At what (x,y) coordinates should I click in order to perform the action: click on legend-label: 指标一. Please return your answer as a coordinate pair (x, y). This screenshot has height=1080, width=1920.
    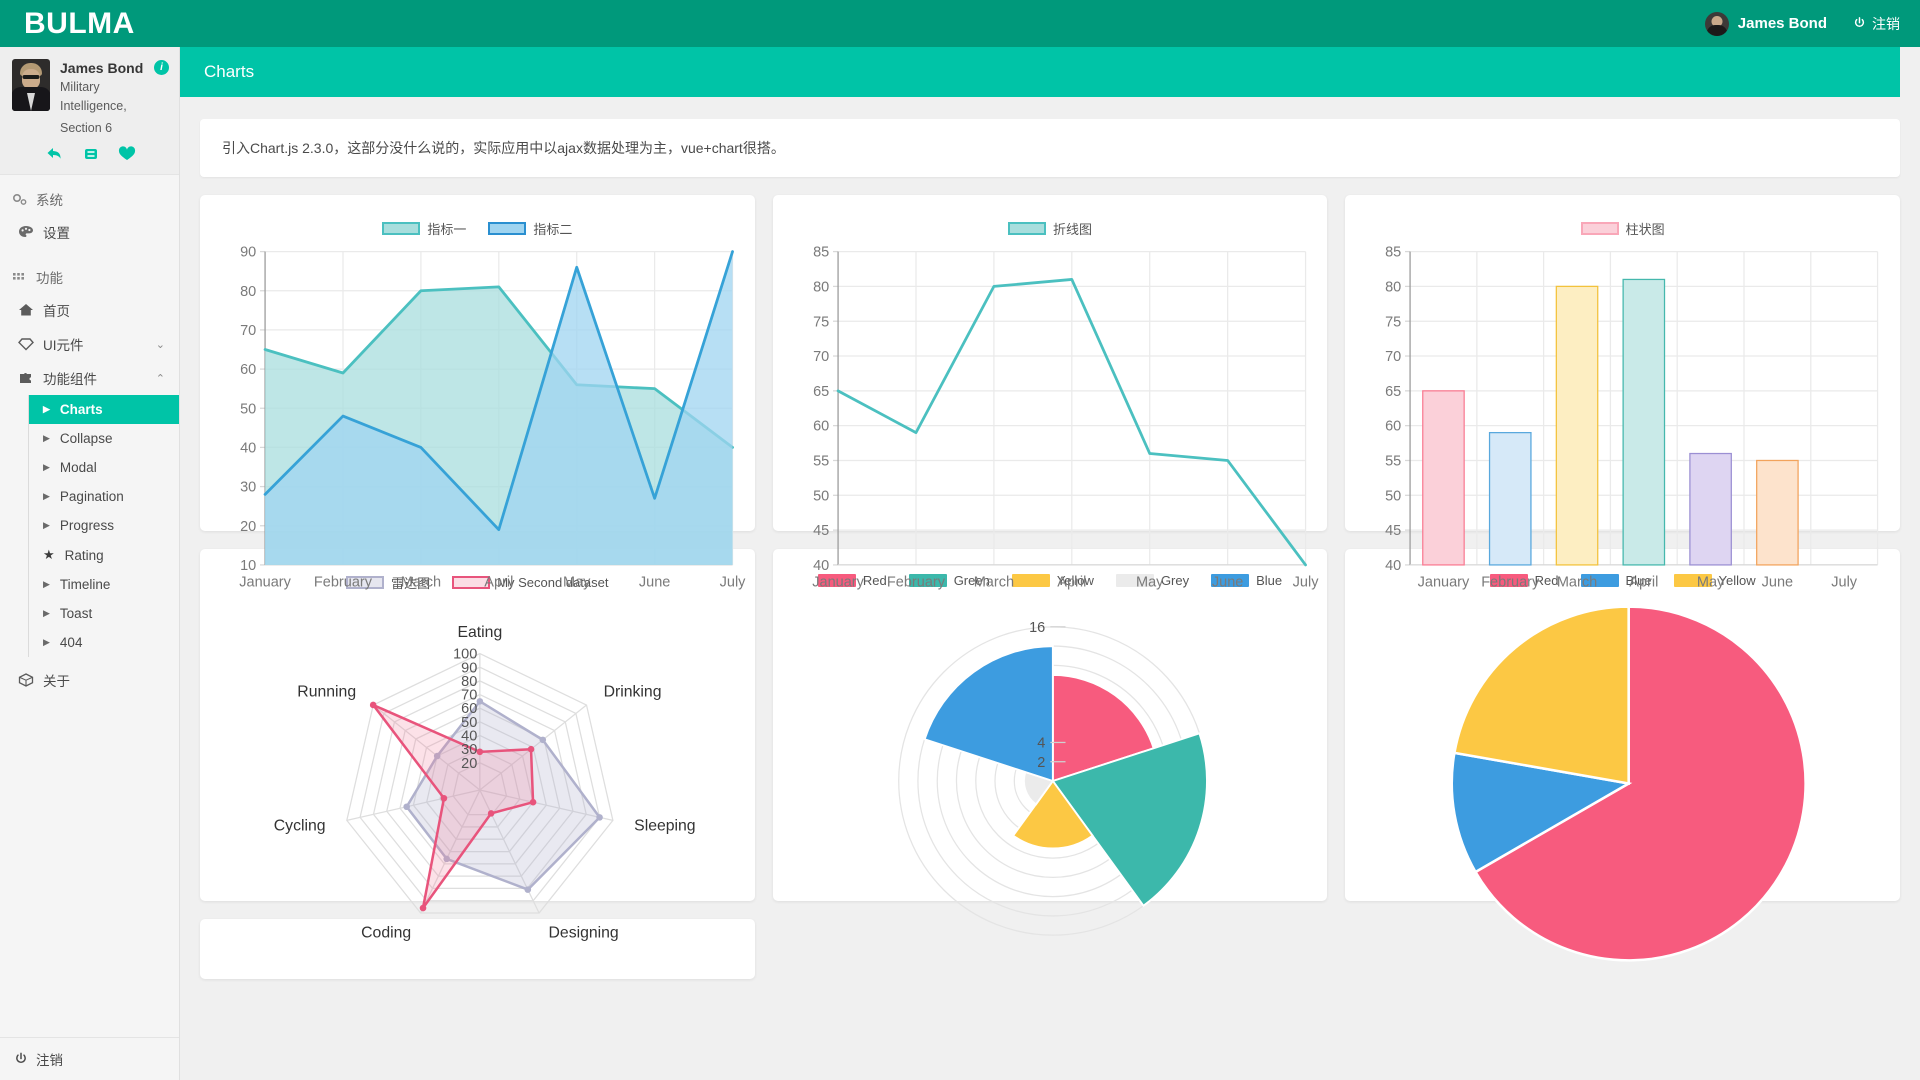
    Looking at the image, I should click on (447, 229).